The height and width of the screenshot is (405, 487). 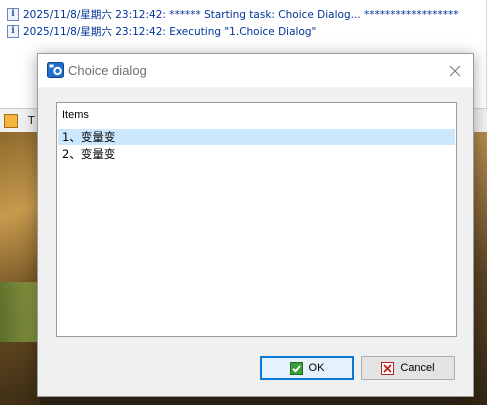 I want to click on status-square-icon, so click(x=11, y=121).